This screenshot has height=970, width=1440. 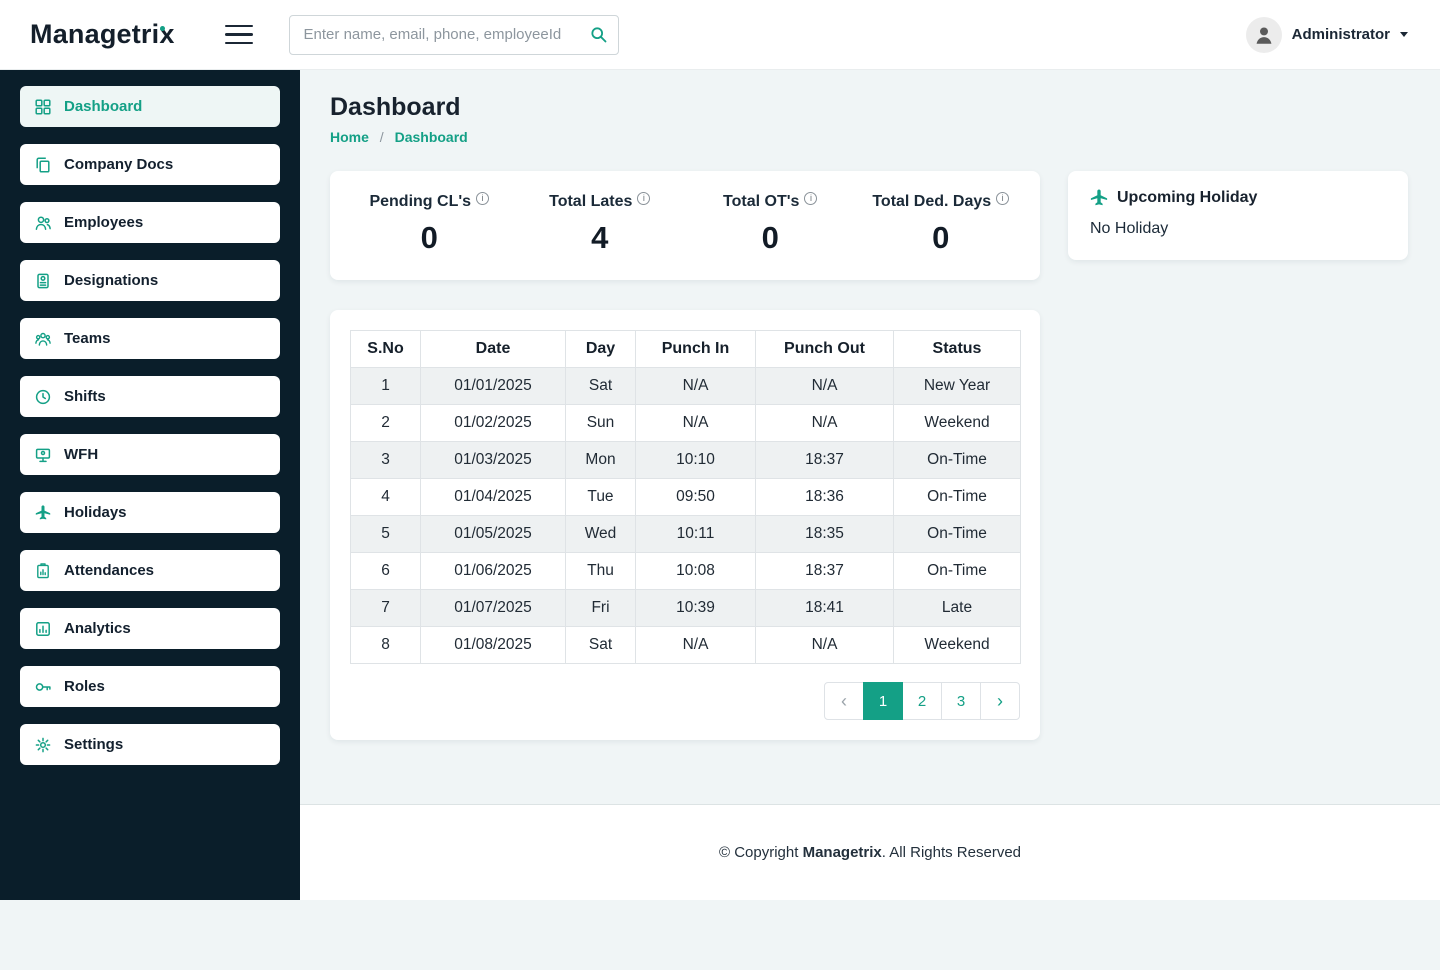 I want to click on stat-label: Total Ded. Daysi, so click(x=941, y=202).